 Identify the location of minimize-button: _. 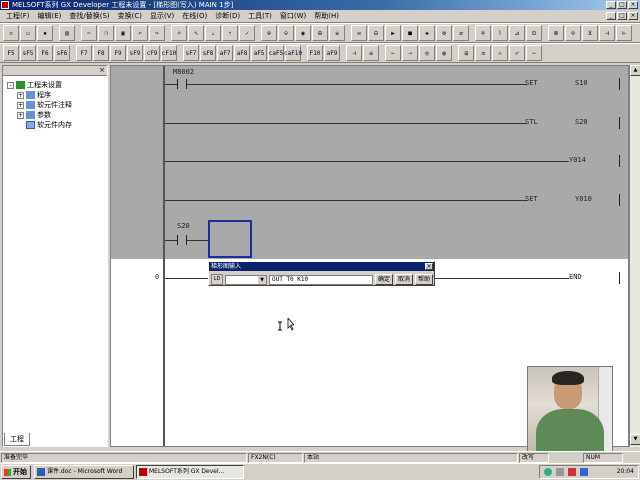
(611, 5).